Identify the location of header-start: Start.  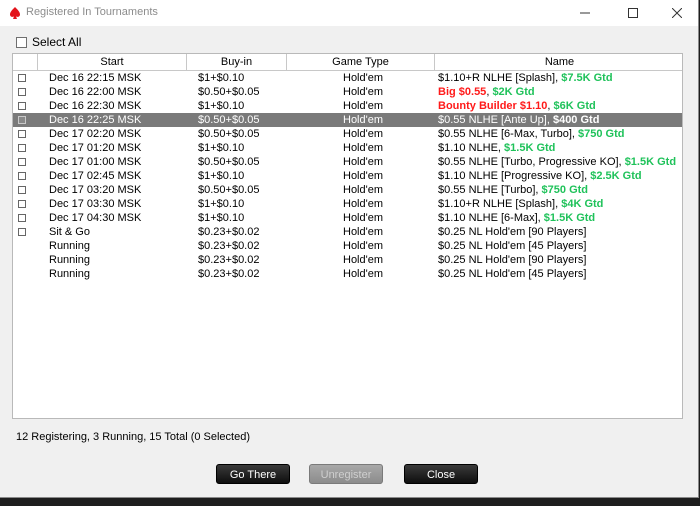
(112, 62).